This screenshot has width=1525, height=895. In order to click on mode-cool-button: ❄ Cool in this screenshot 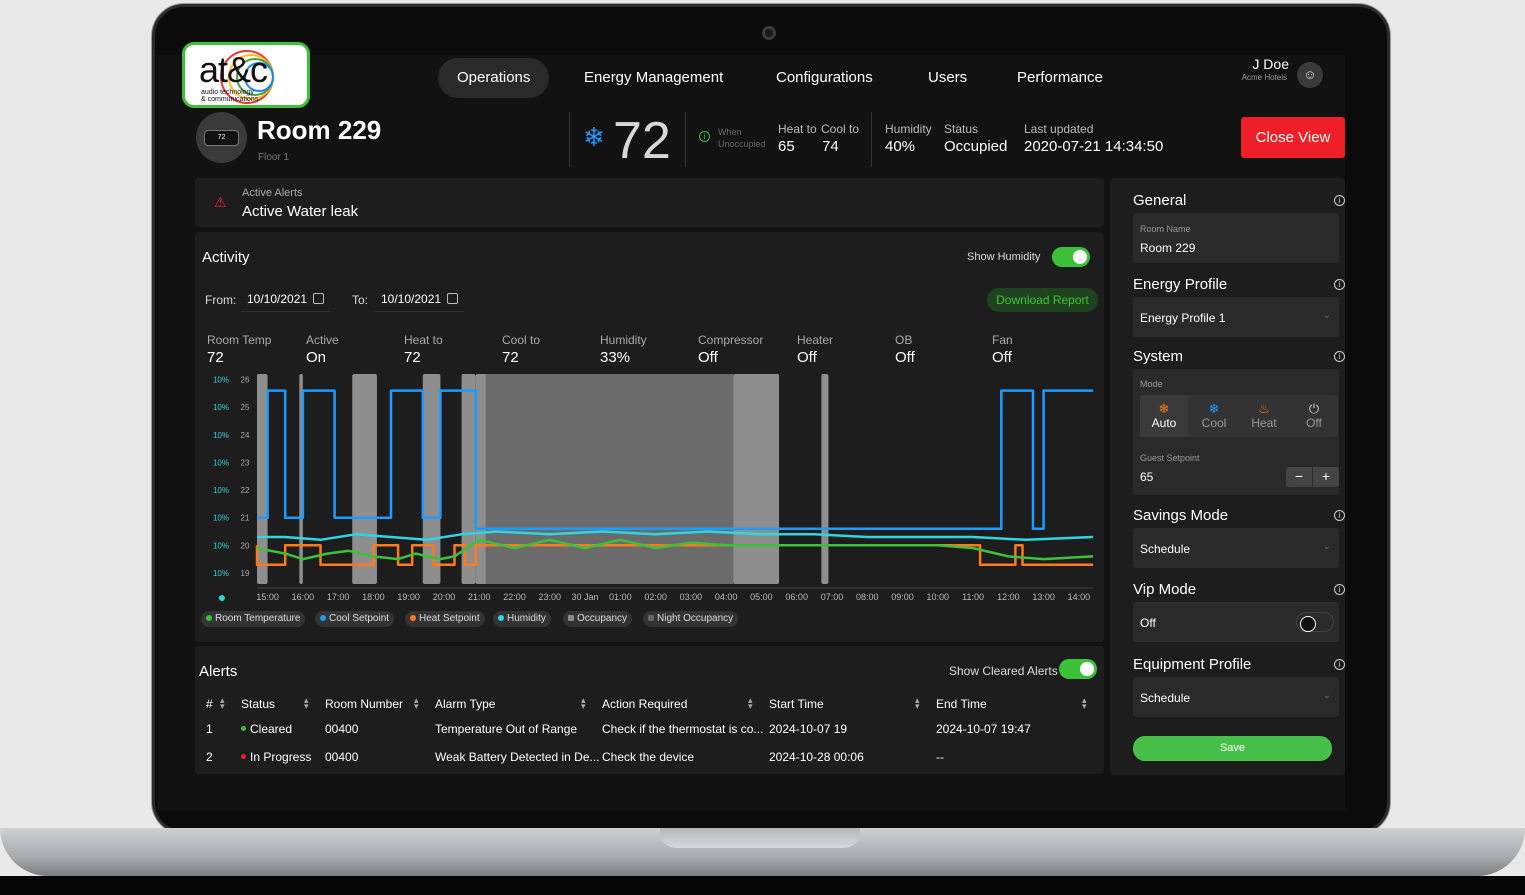, I will do `click(1214, 416)`.